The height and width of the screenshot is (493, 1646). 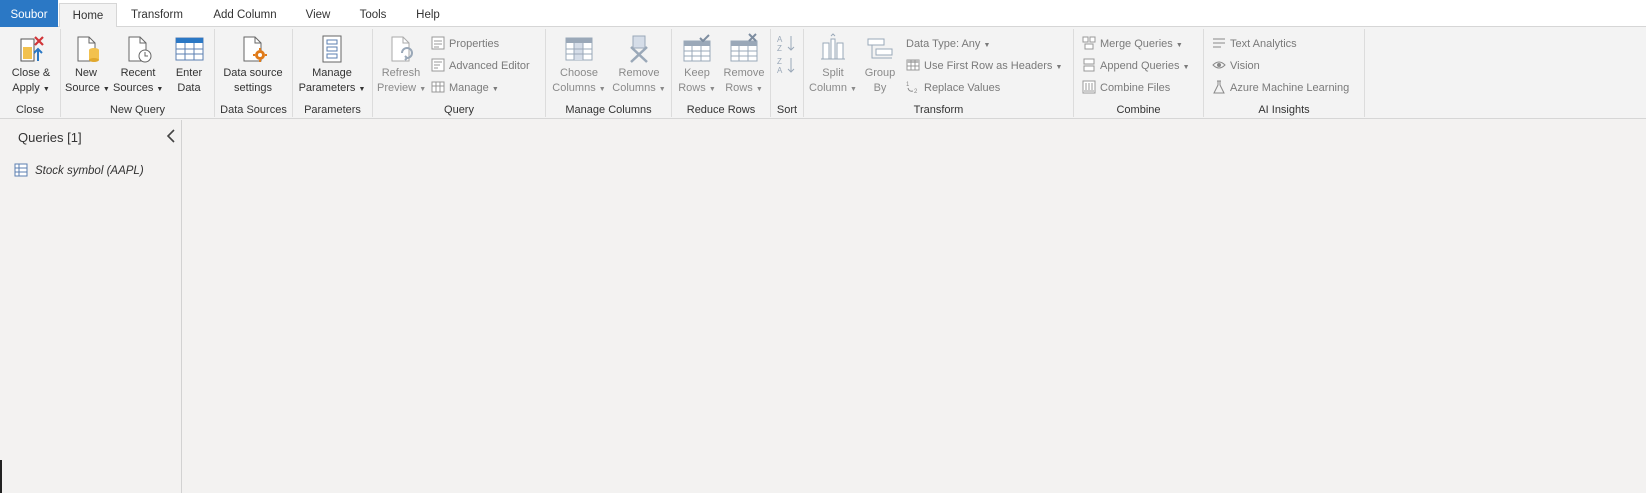 I want to click on replace-values-button: 1 2 Replace Values, so click(x=953, y=88).